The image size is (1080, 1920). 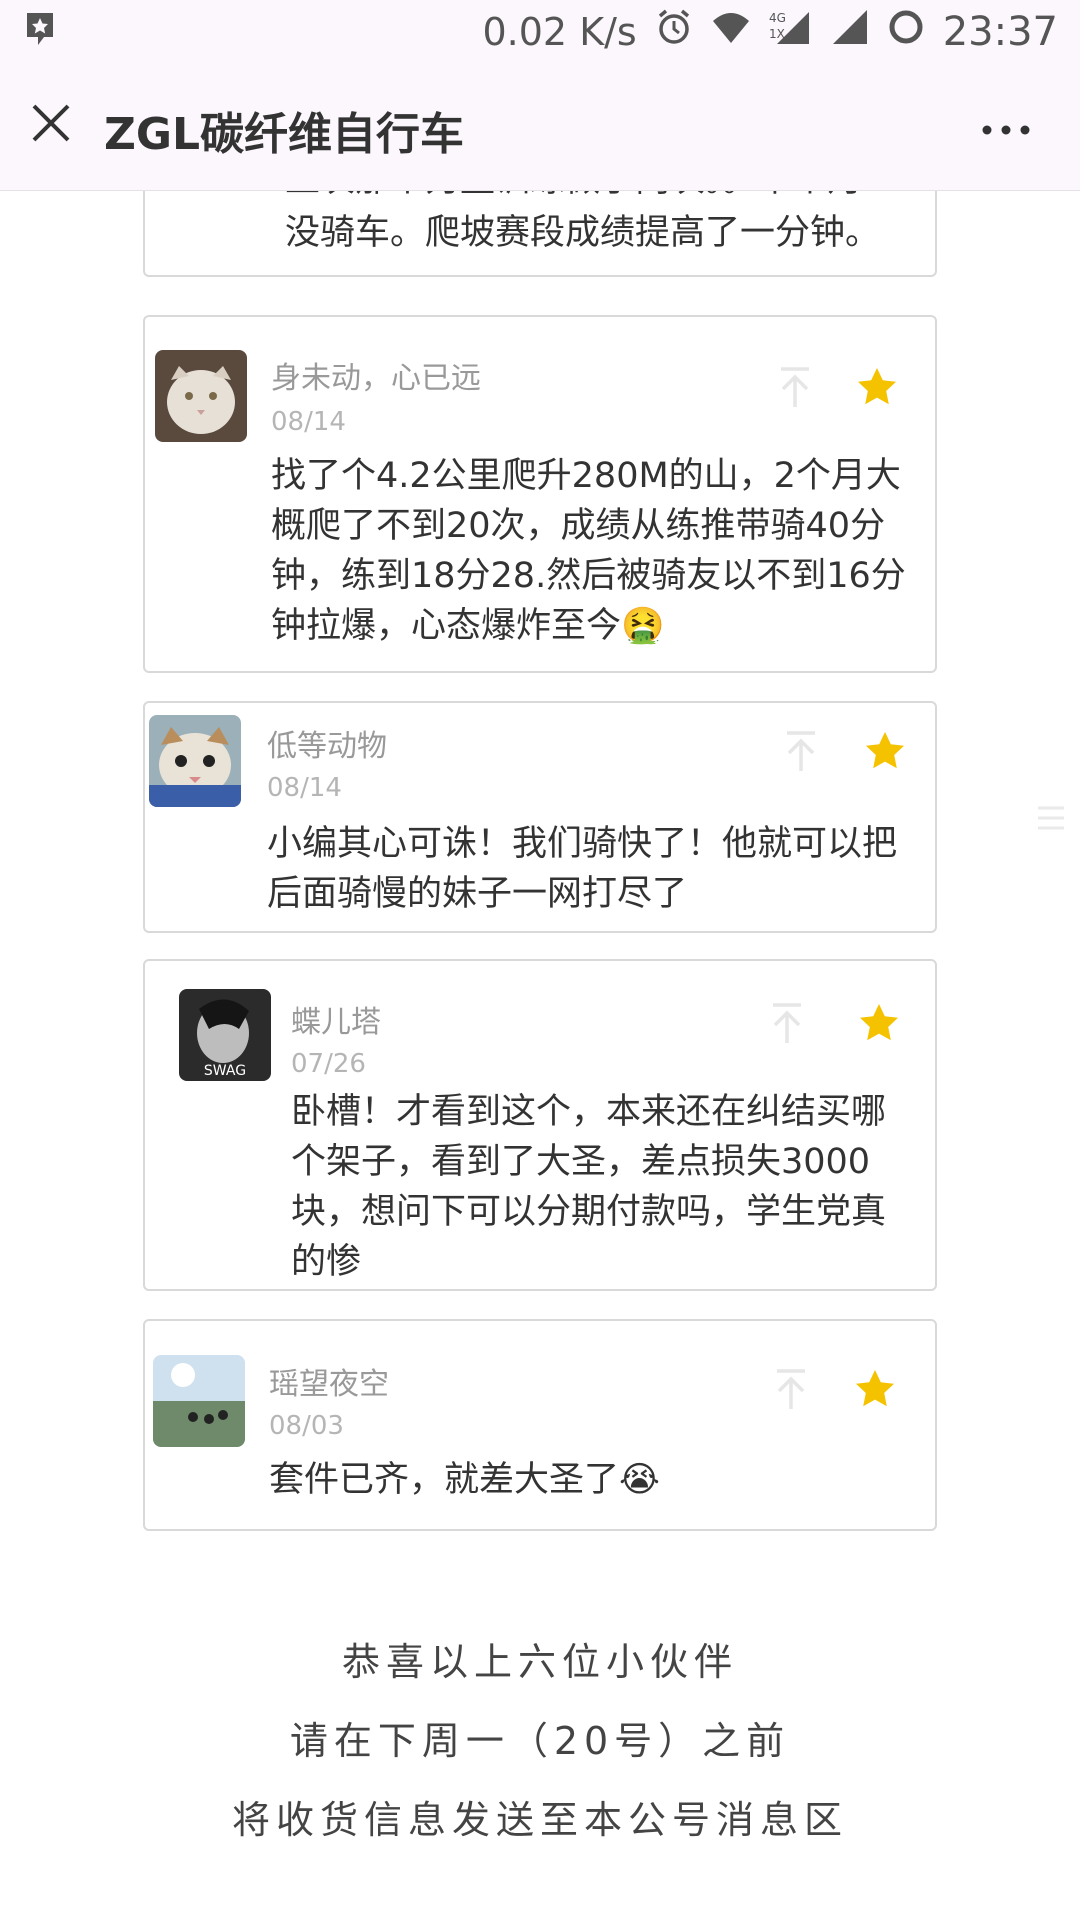 What do you see at coordinates (1006, 129) in the screenshot?
I see `more-options-icon` at bounding box center [1006, 129].